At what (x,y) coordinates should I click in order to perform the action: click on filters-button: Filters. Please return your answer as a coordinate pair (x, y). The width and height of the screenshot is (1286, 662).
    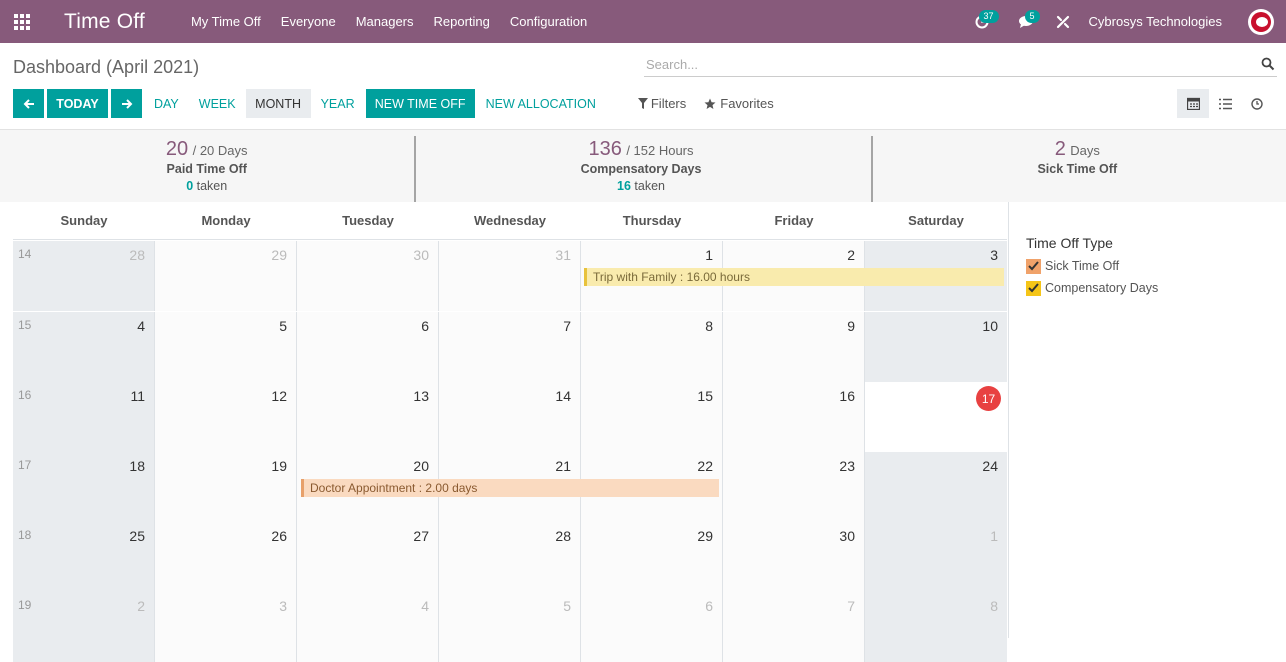
    Looking at the image, I should click on (661, 103).